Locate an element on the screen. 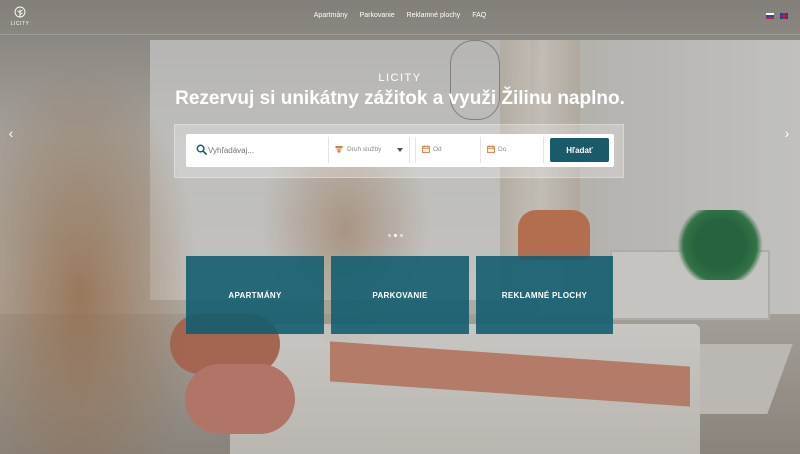  search-button: Hľadať is located at coordinates (579, 150).